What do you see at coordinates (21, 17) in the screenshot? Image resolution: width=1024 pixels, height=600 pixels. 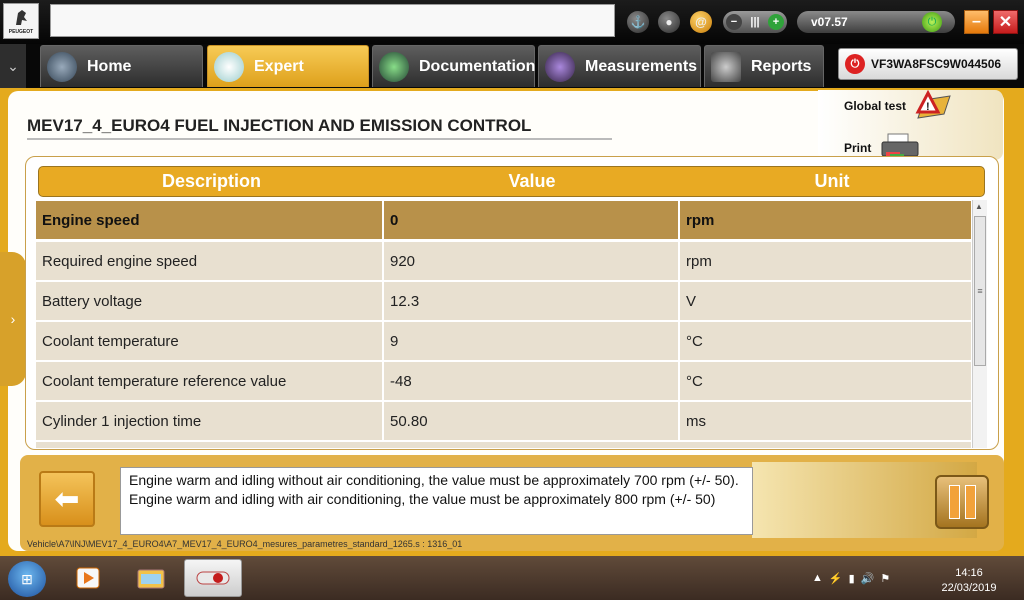 I see `lion-icon` at bounding box center [21, 17].